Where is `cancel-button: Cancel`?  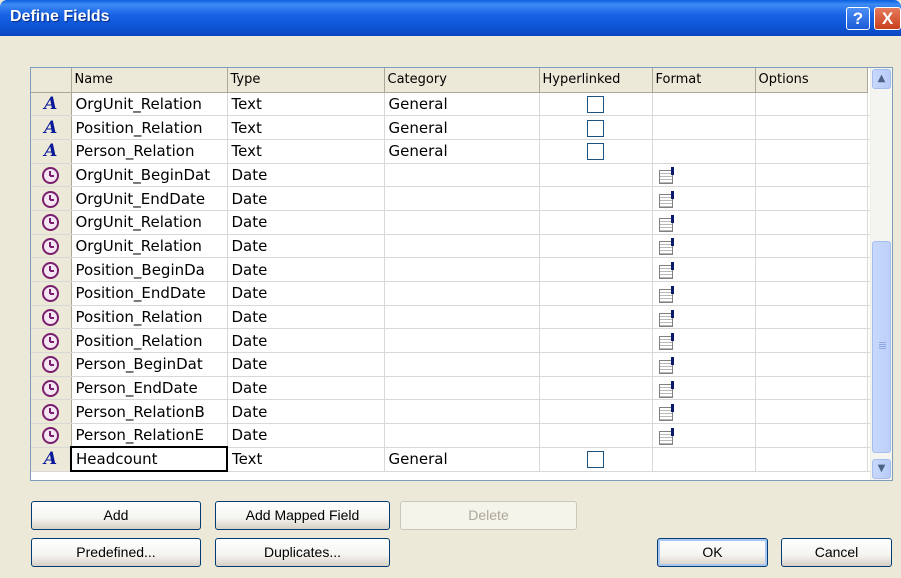
cancel-button: Cancel is located at coordinates (836, 552).